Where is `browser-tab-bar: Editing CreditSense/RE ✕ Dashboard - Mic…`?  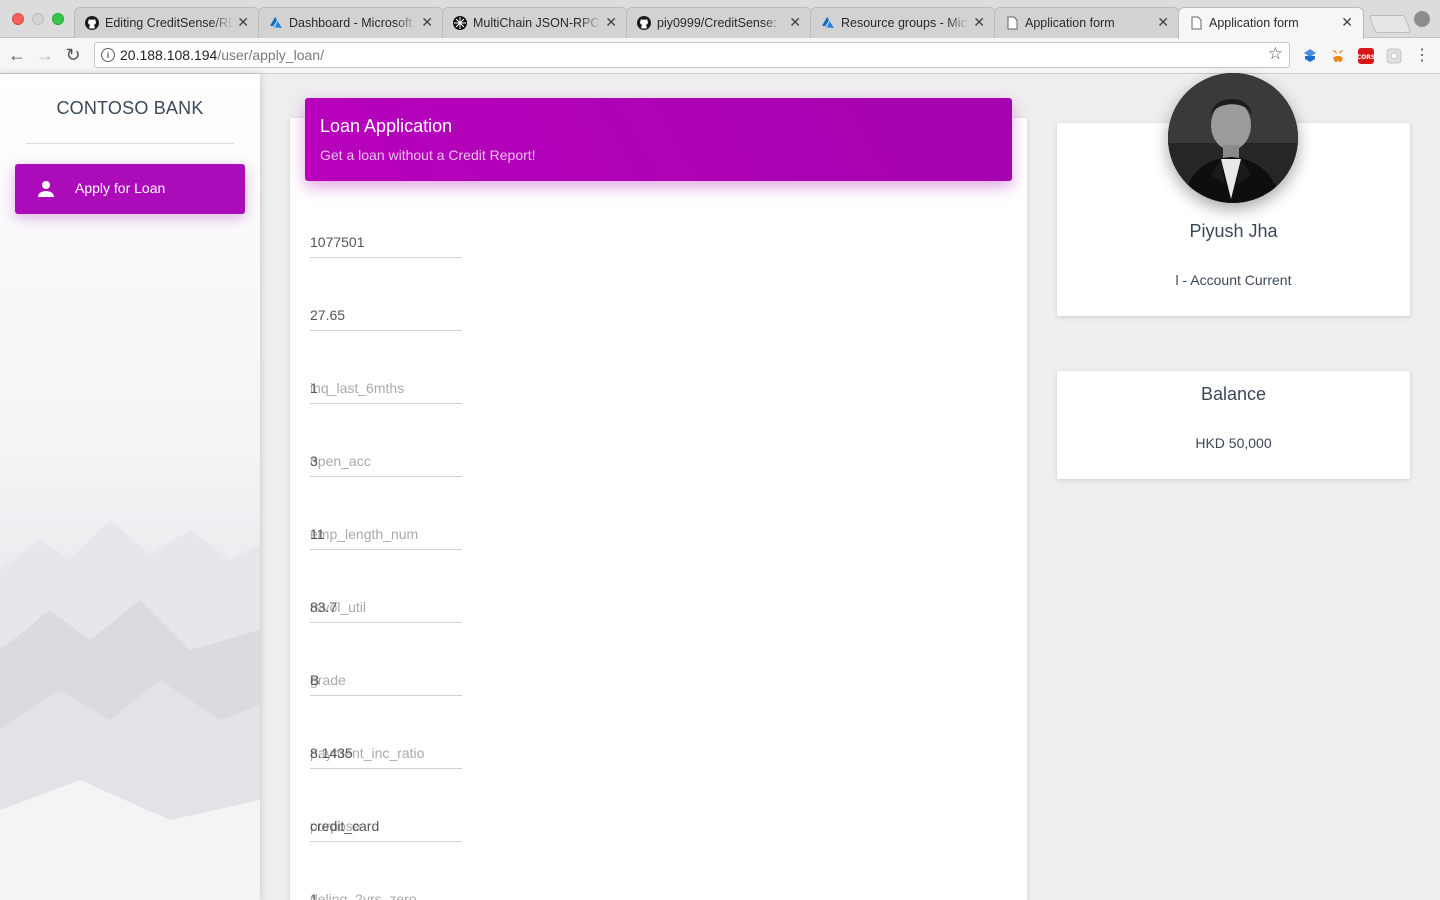
browser-tab-bar: Editing CreditSense/RE ✕ Dashboard - Mic… is located at coordinates (720, 19).